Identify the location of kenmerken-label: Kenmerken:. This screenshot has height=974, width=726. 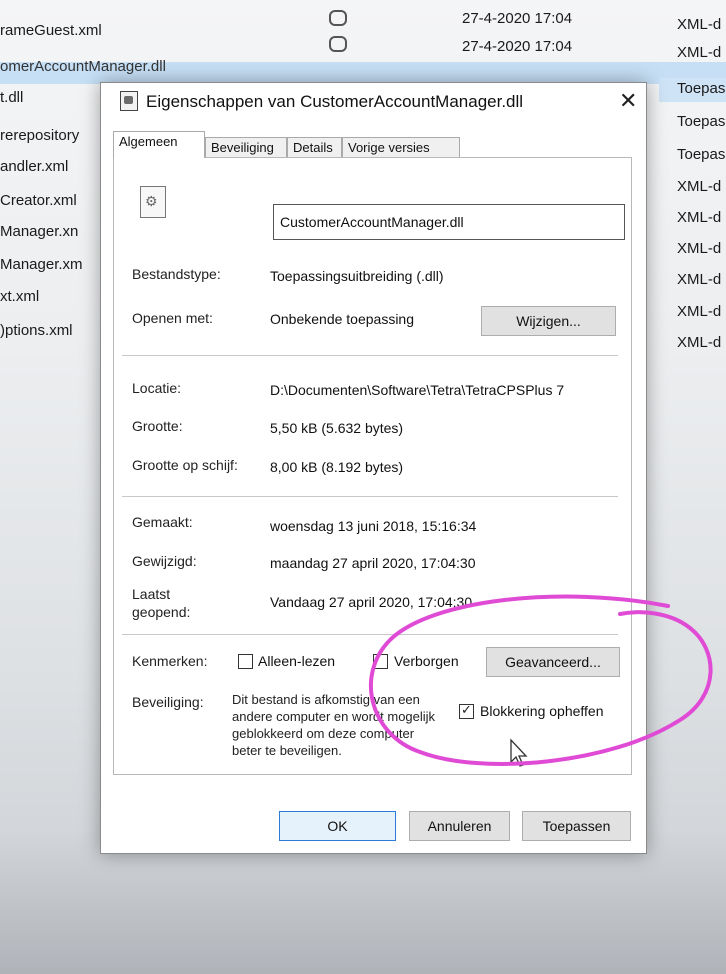
(170, 661).